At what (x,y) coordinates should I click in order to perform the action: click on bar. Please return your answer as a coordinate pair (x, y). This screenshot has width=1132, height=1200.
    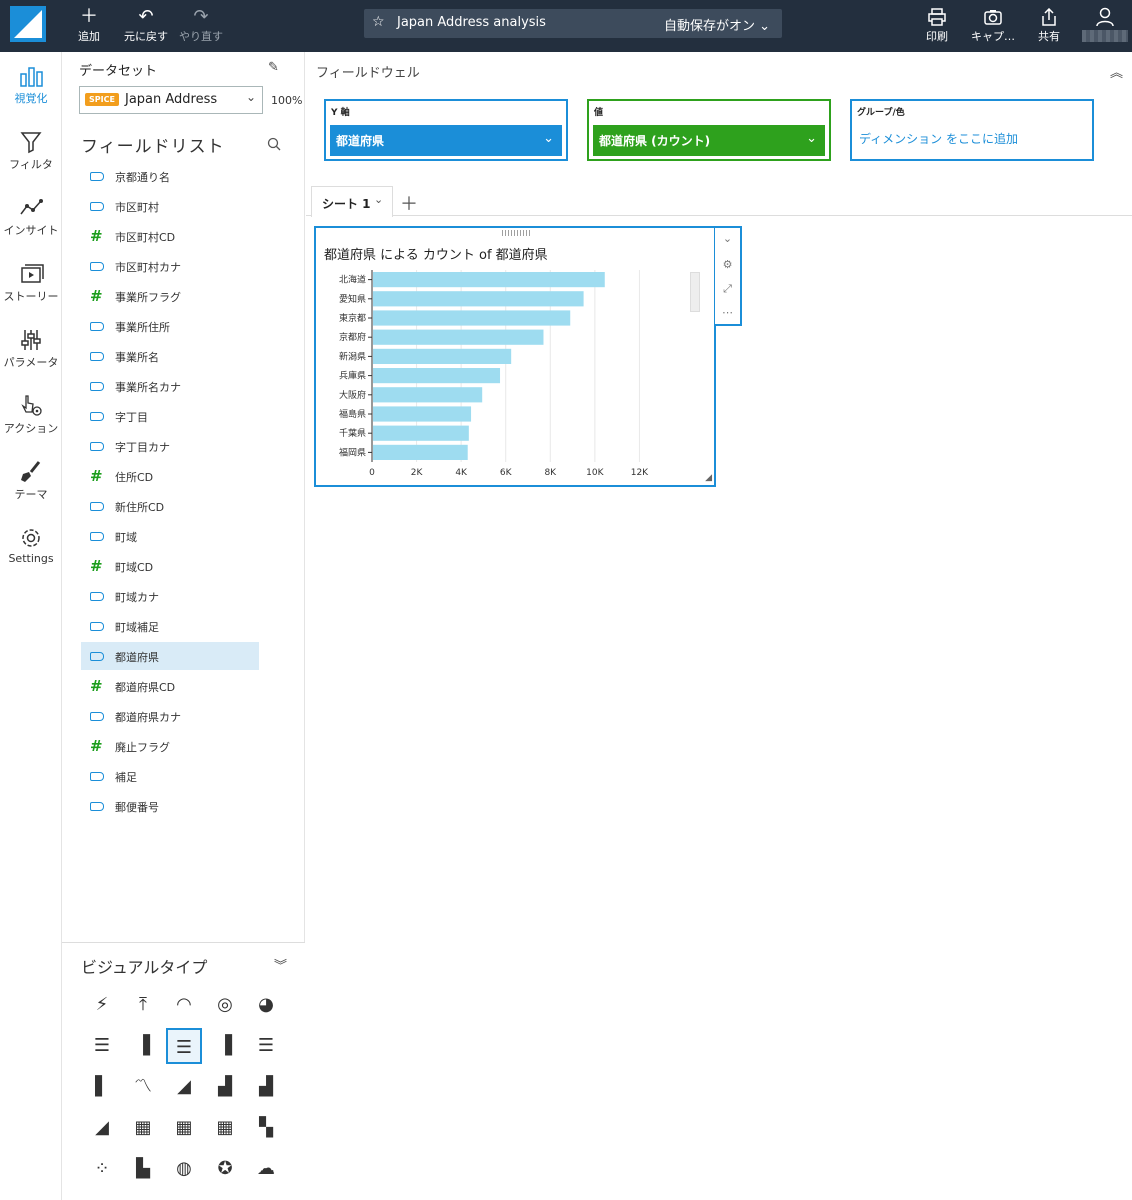
    Looking at the image, I should click on (421, 433).